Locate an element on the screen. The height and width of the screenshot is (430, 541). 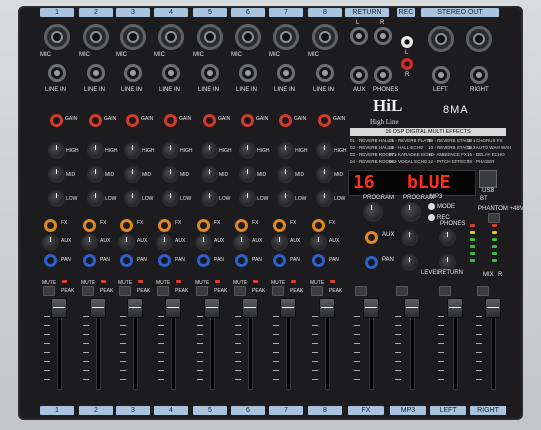
channel-1-line-input is located at coordinates (57, 73).